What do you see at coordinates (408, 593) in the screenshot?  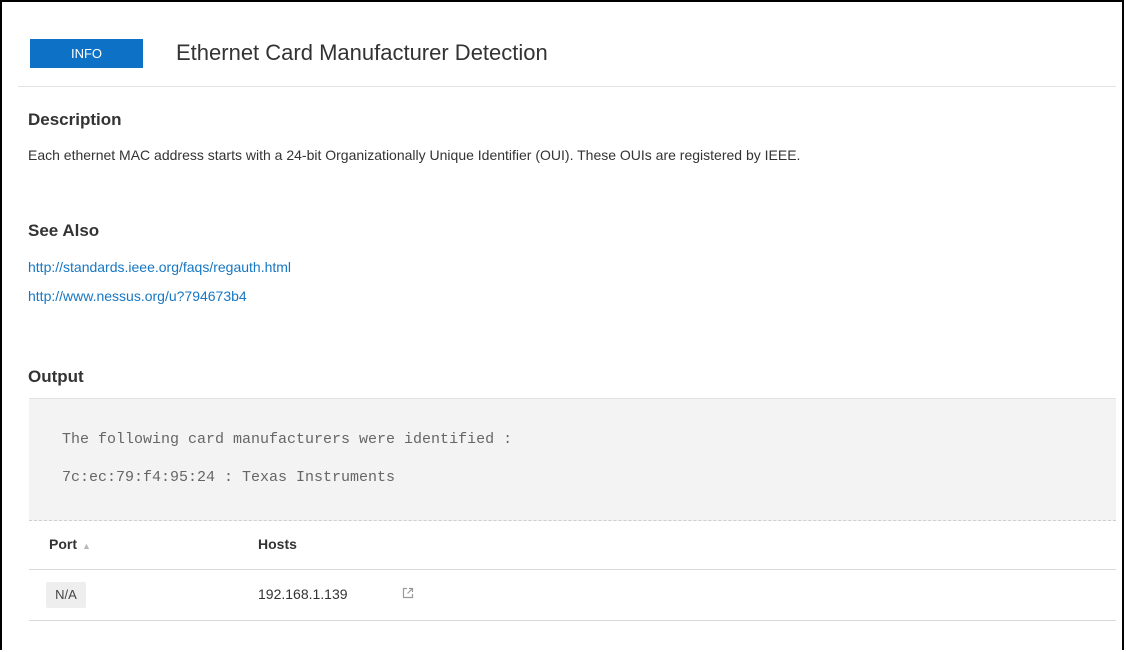 I see `external-link-icon` at bounding box center [408, 593].